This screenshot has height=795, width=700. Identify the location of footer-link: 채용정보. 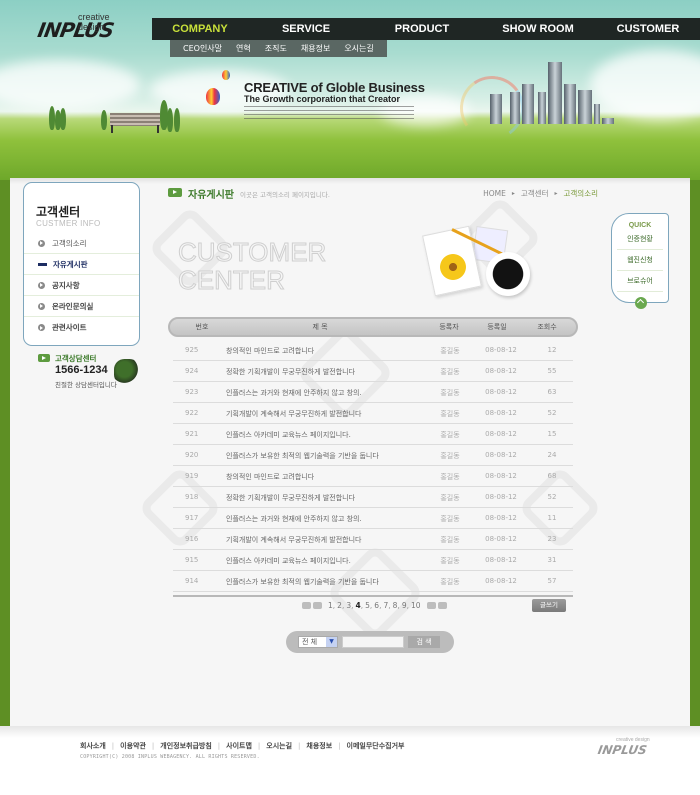
(319, 746).